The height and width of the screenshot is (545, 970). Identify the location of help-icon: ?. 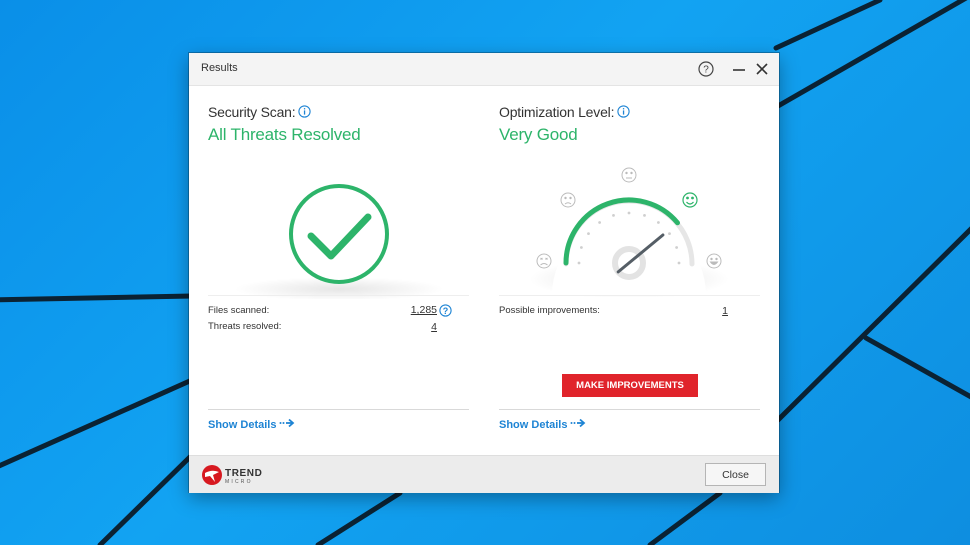
(706, 69).